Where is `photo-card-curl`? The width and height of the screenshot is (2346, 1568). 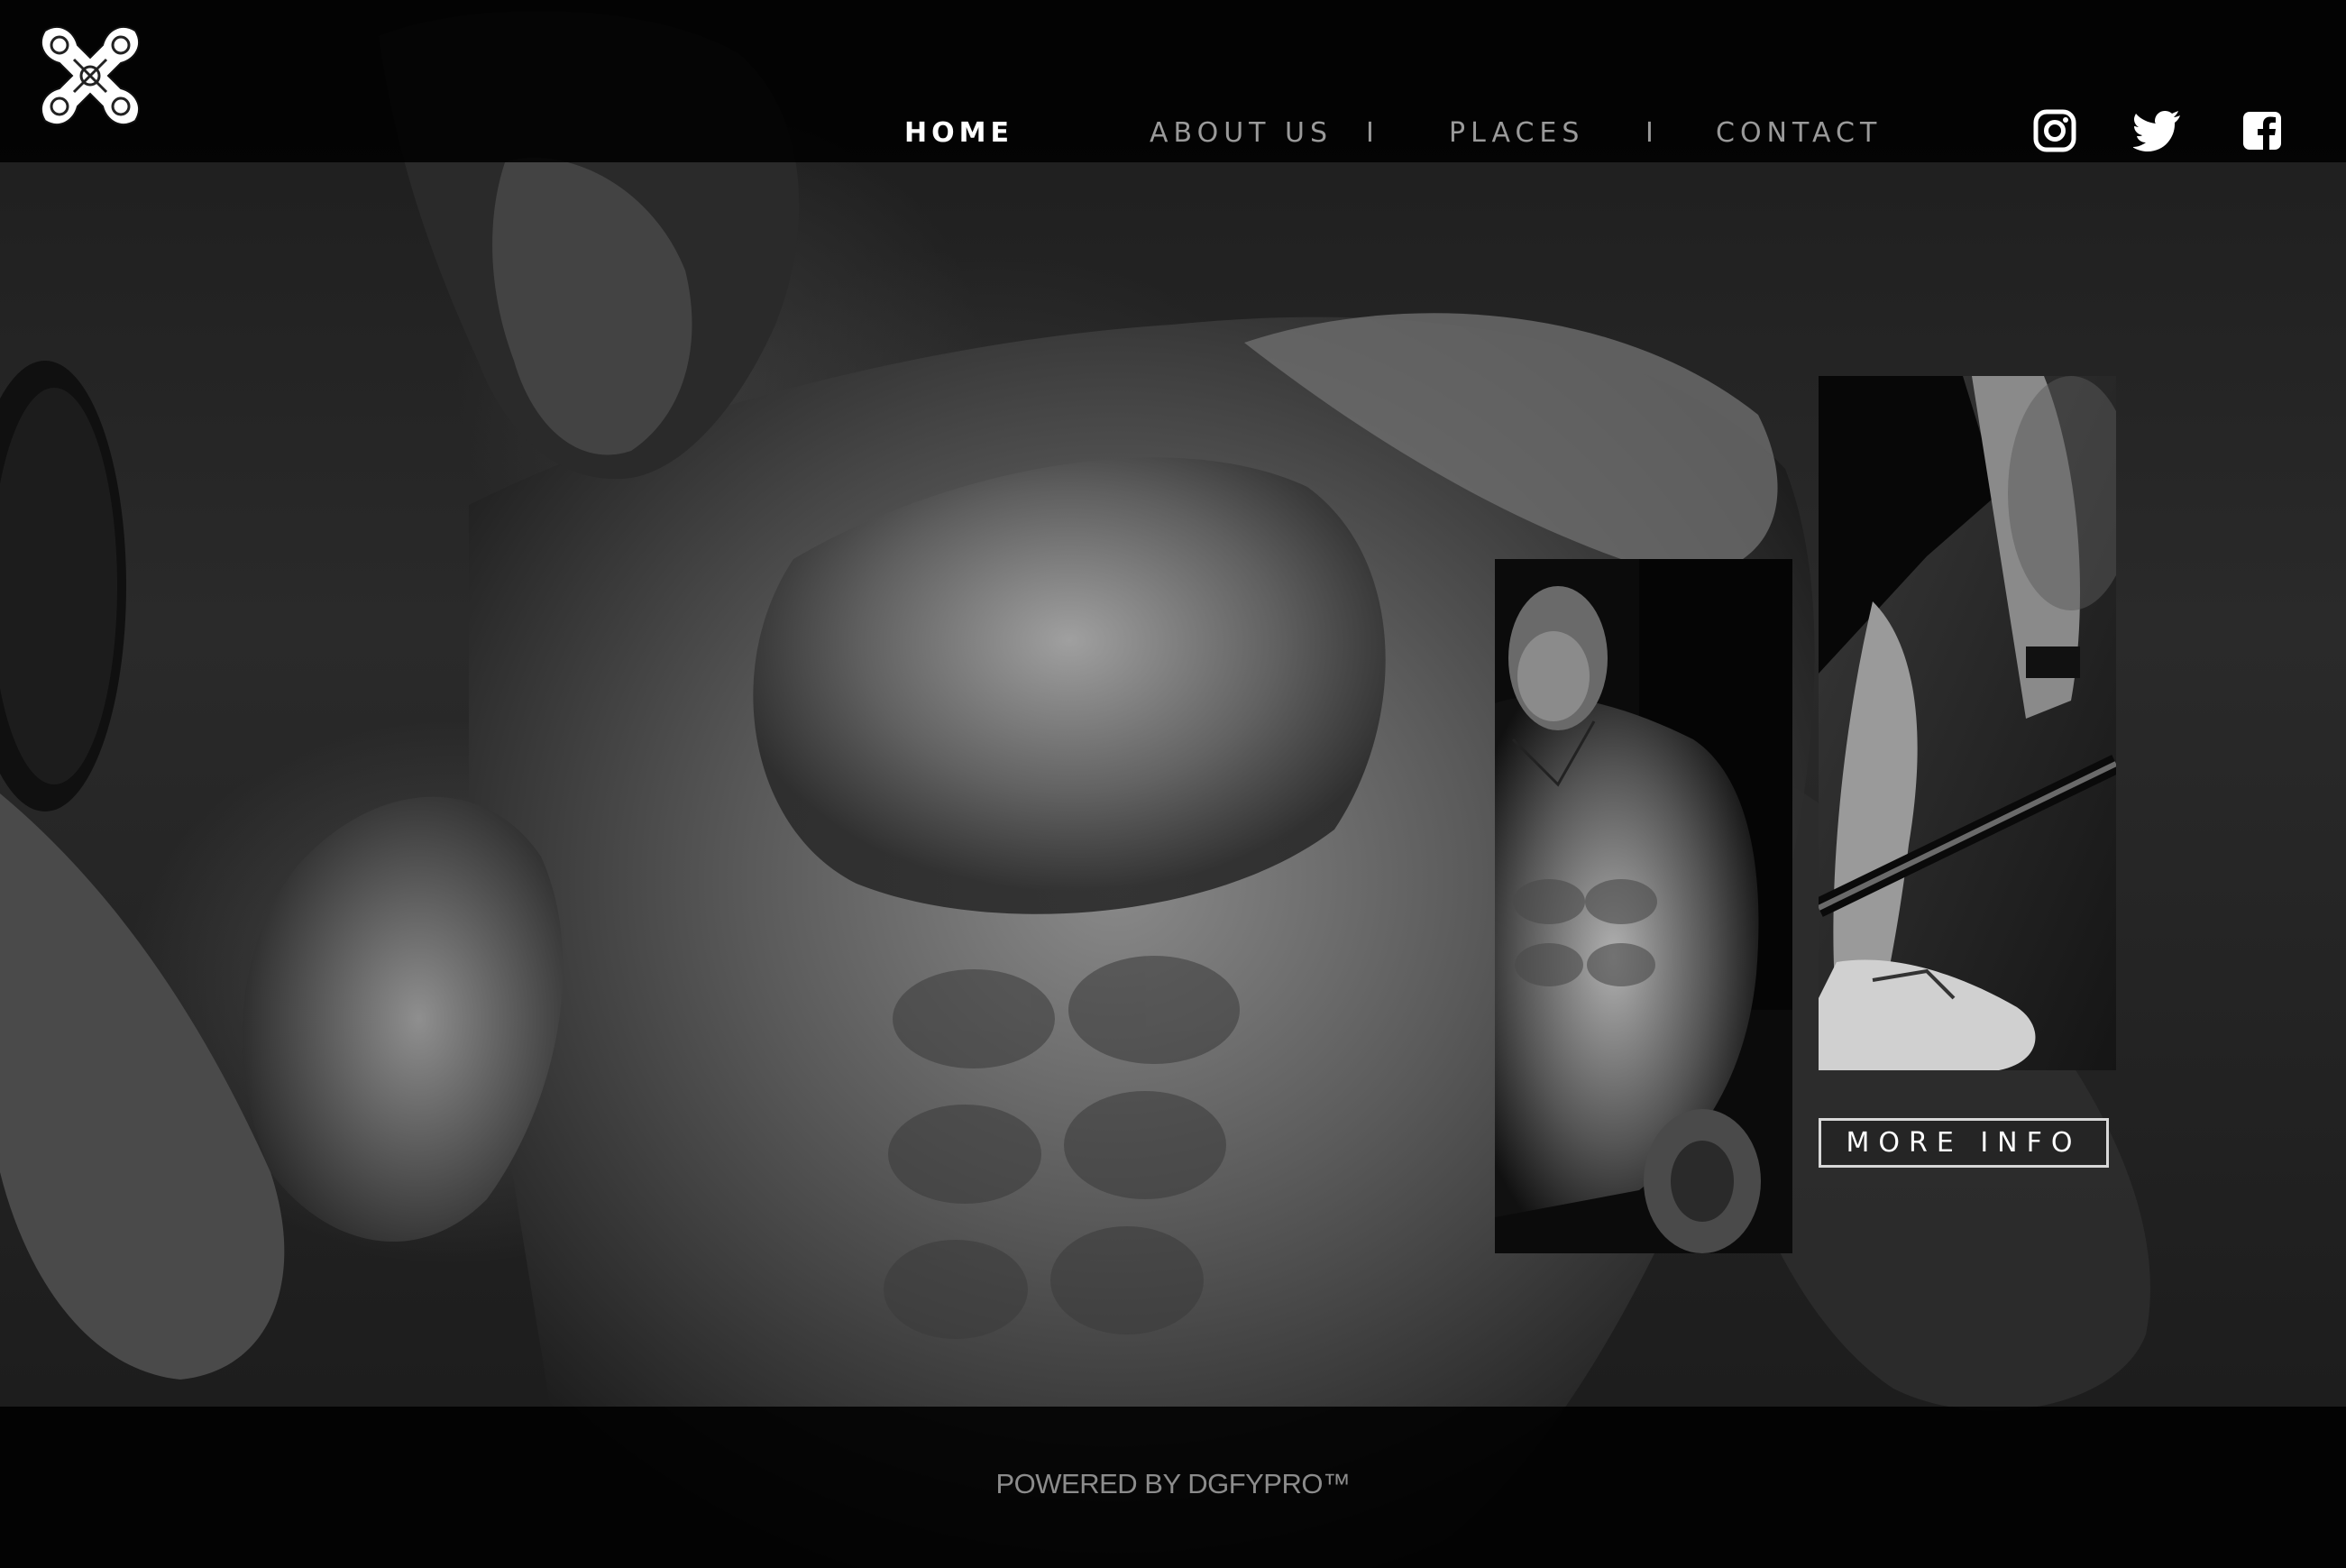
photo-card-curl is located at coordinates (1644, 906).